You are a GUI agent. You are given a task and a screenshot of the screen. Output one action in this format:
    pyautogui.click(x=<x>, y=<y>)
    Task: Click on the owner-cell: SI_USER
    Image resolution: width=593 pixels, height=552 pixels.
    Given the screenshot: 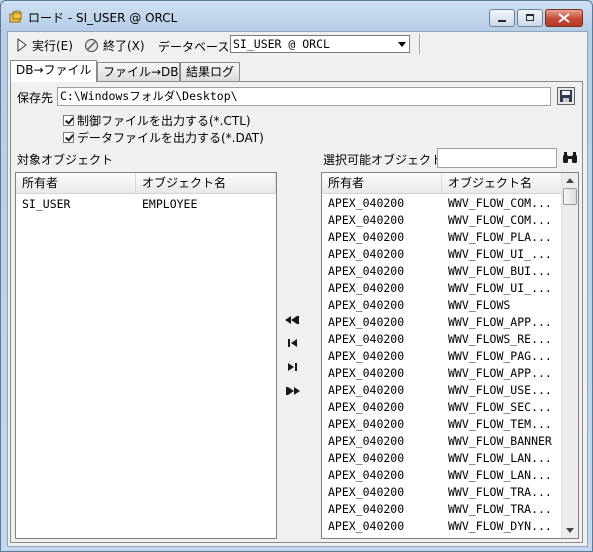 What is the action you would take?
    pyautogui.click(x=46, y=204)
    